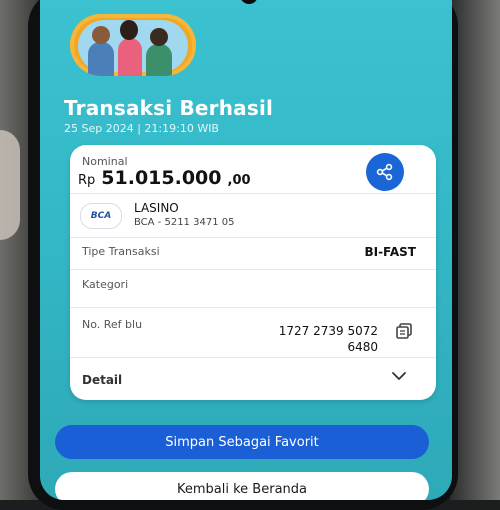 This screenshot has width=500, height=510. Describe the element at coordinates (105, 284) in the screenshot. I see `kategori-label: Kategori` at that location.